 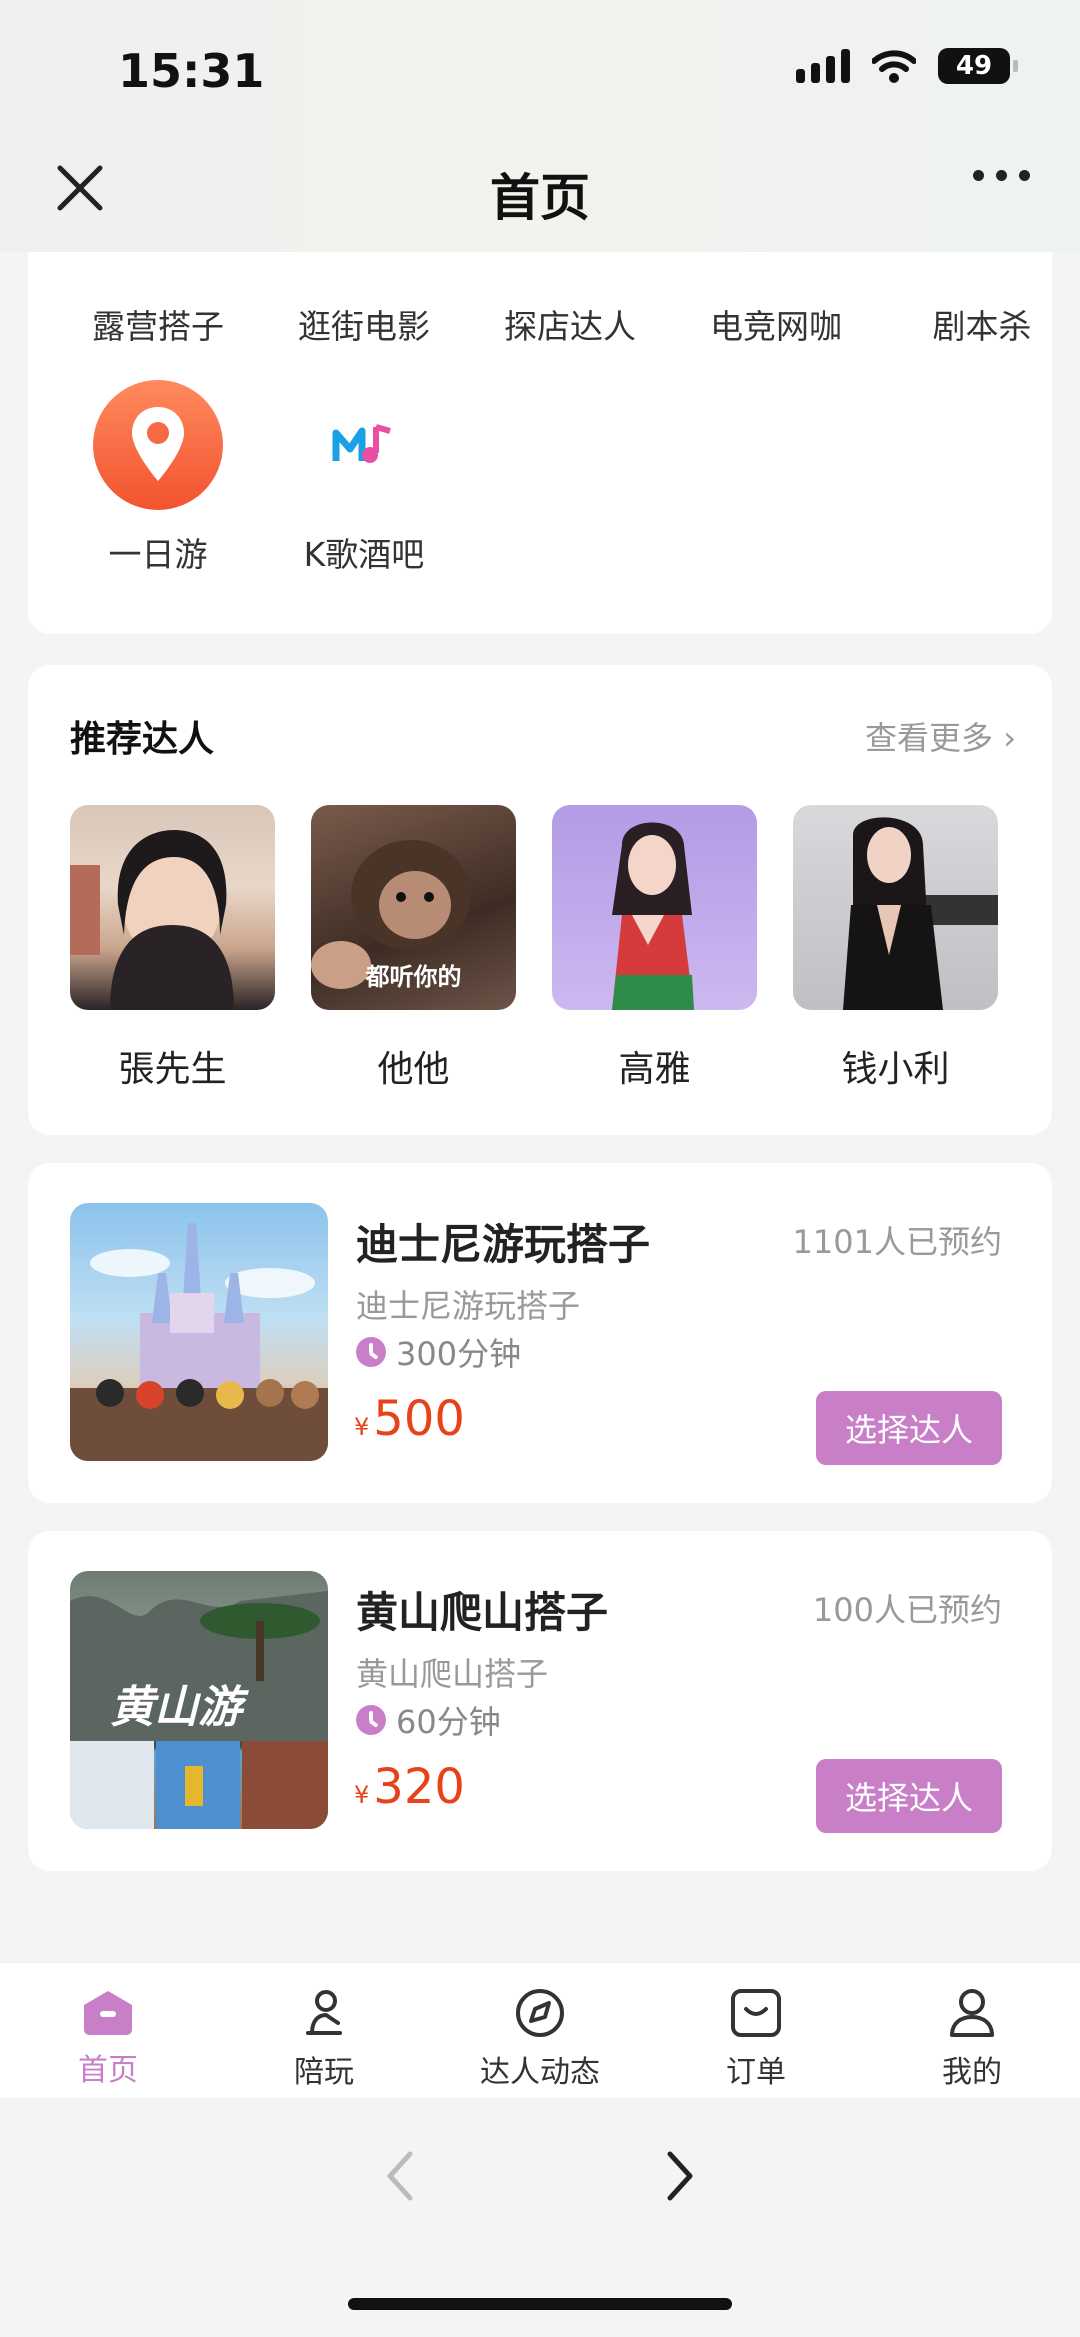 What do you see at coordinates (978, 66) in the screenshot?
I see `battery-icon: 49` at bounding box center [978, 66].